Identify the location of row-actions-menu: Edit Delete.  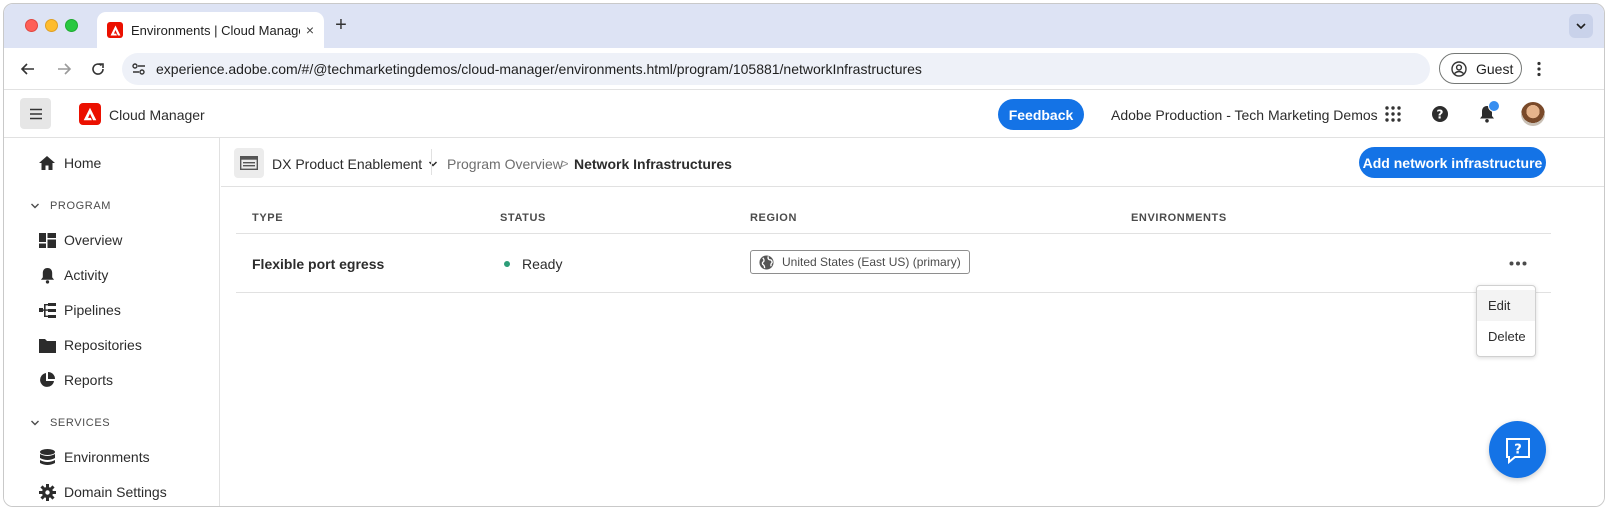
(1506, 321).